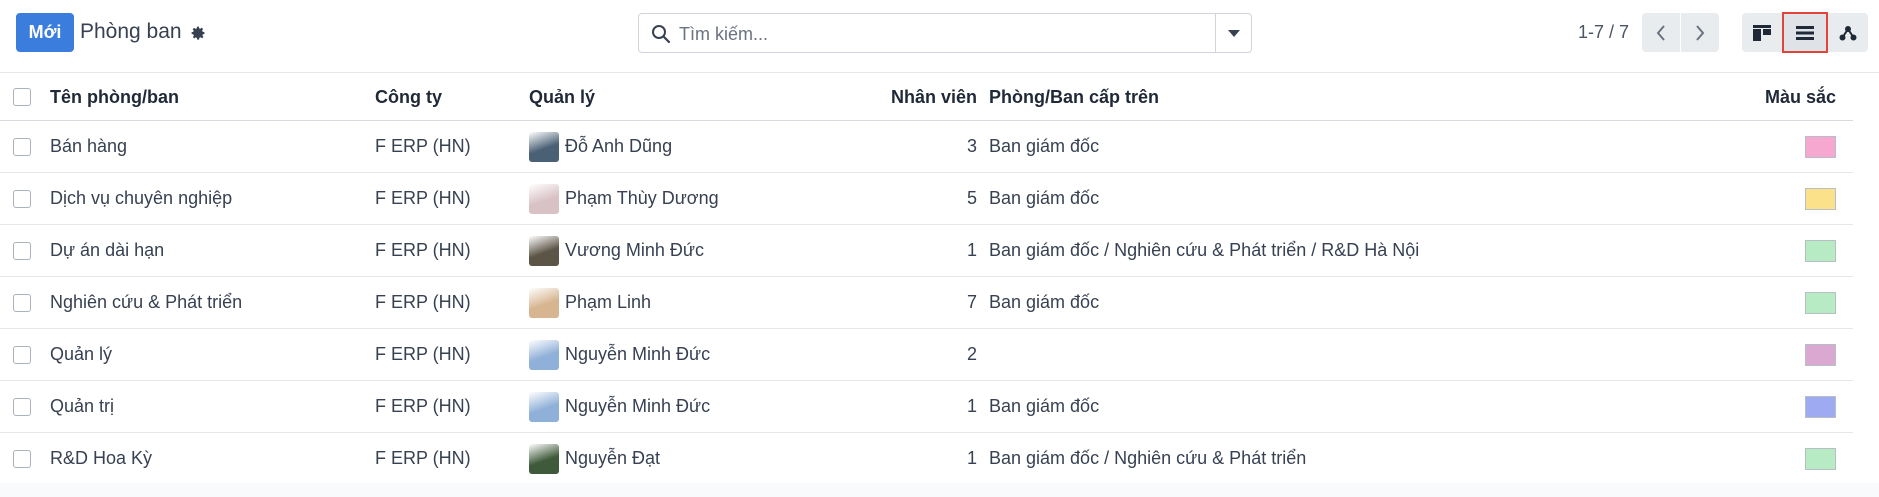  What do you see at coordinates (613, 458) in the screenshot?
I see `manager-name: Nguyễn Đạt` at bounding box center [613, 458].